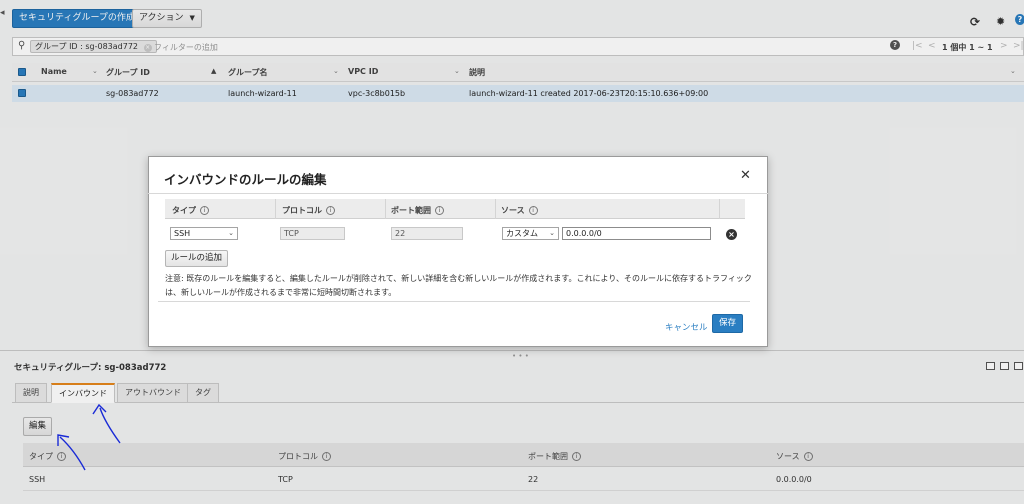  Describe the element at coordinates (110, 425) in the screenshot. I see `arrow-to-inbound-tab` at that location.